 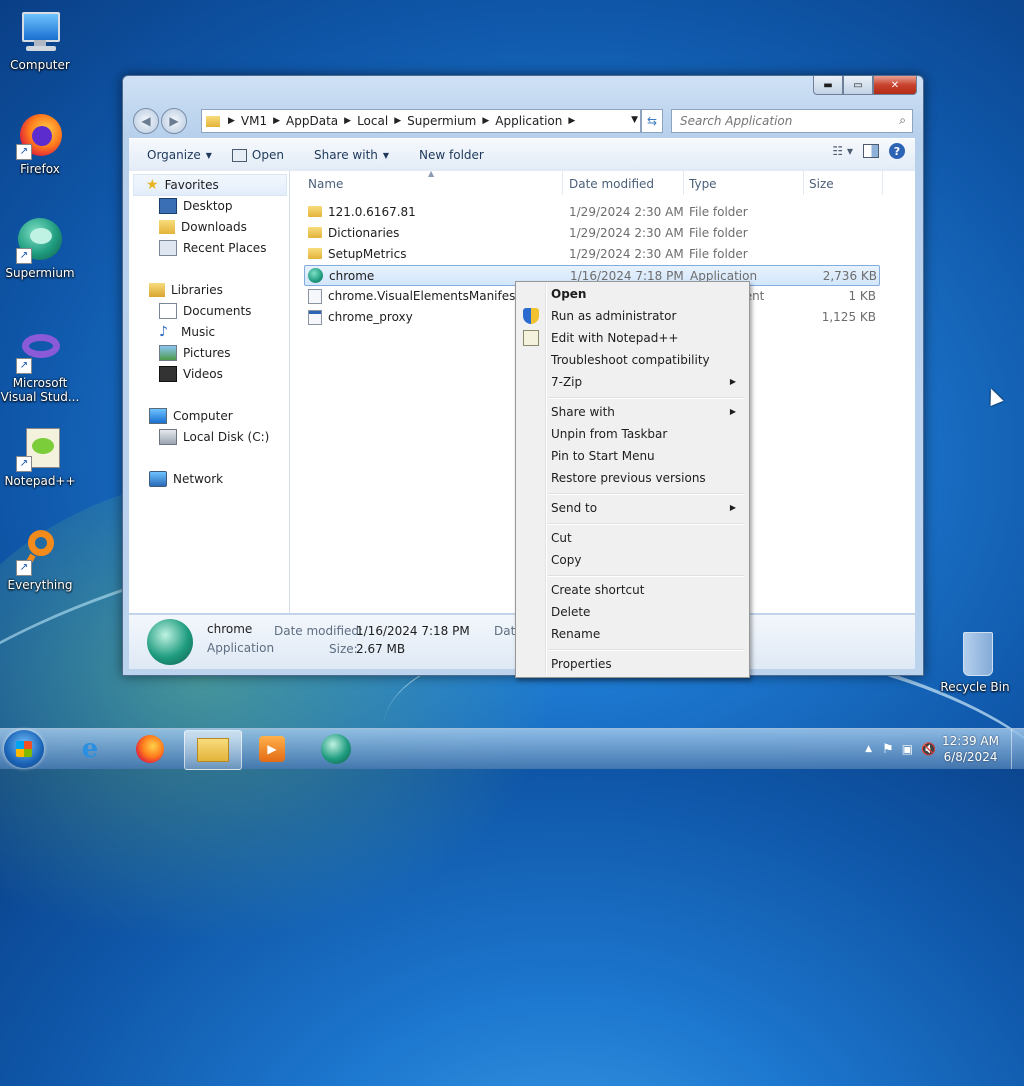 I want to click on new-folder-button: New folder, so click(x=451, y=155).